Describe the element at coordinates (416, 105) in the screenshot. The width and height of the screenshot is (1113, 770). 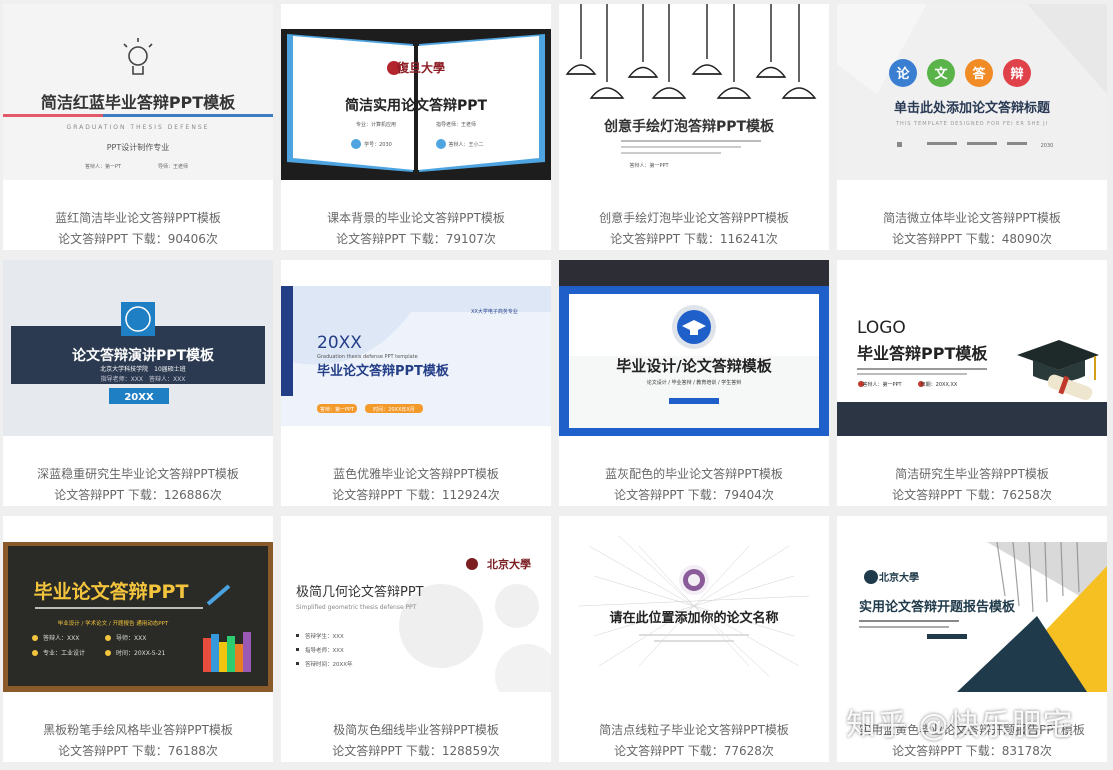
I see `thumb-heading: 简洁实用论文答辩PPT` at that location.